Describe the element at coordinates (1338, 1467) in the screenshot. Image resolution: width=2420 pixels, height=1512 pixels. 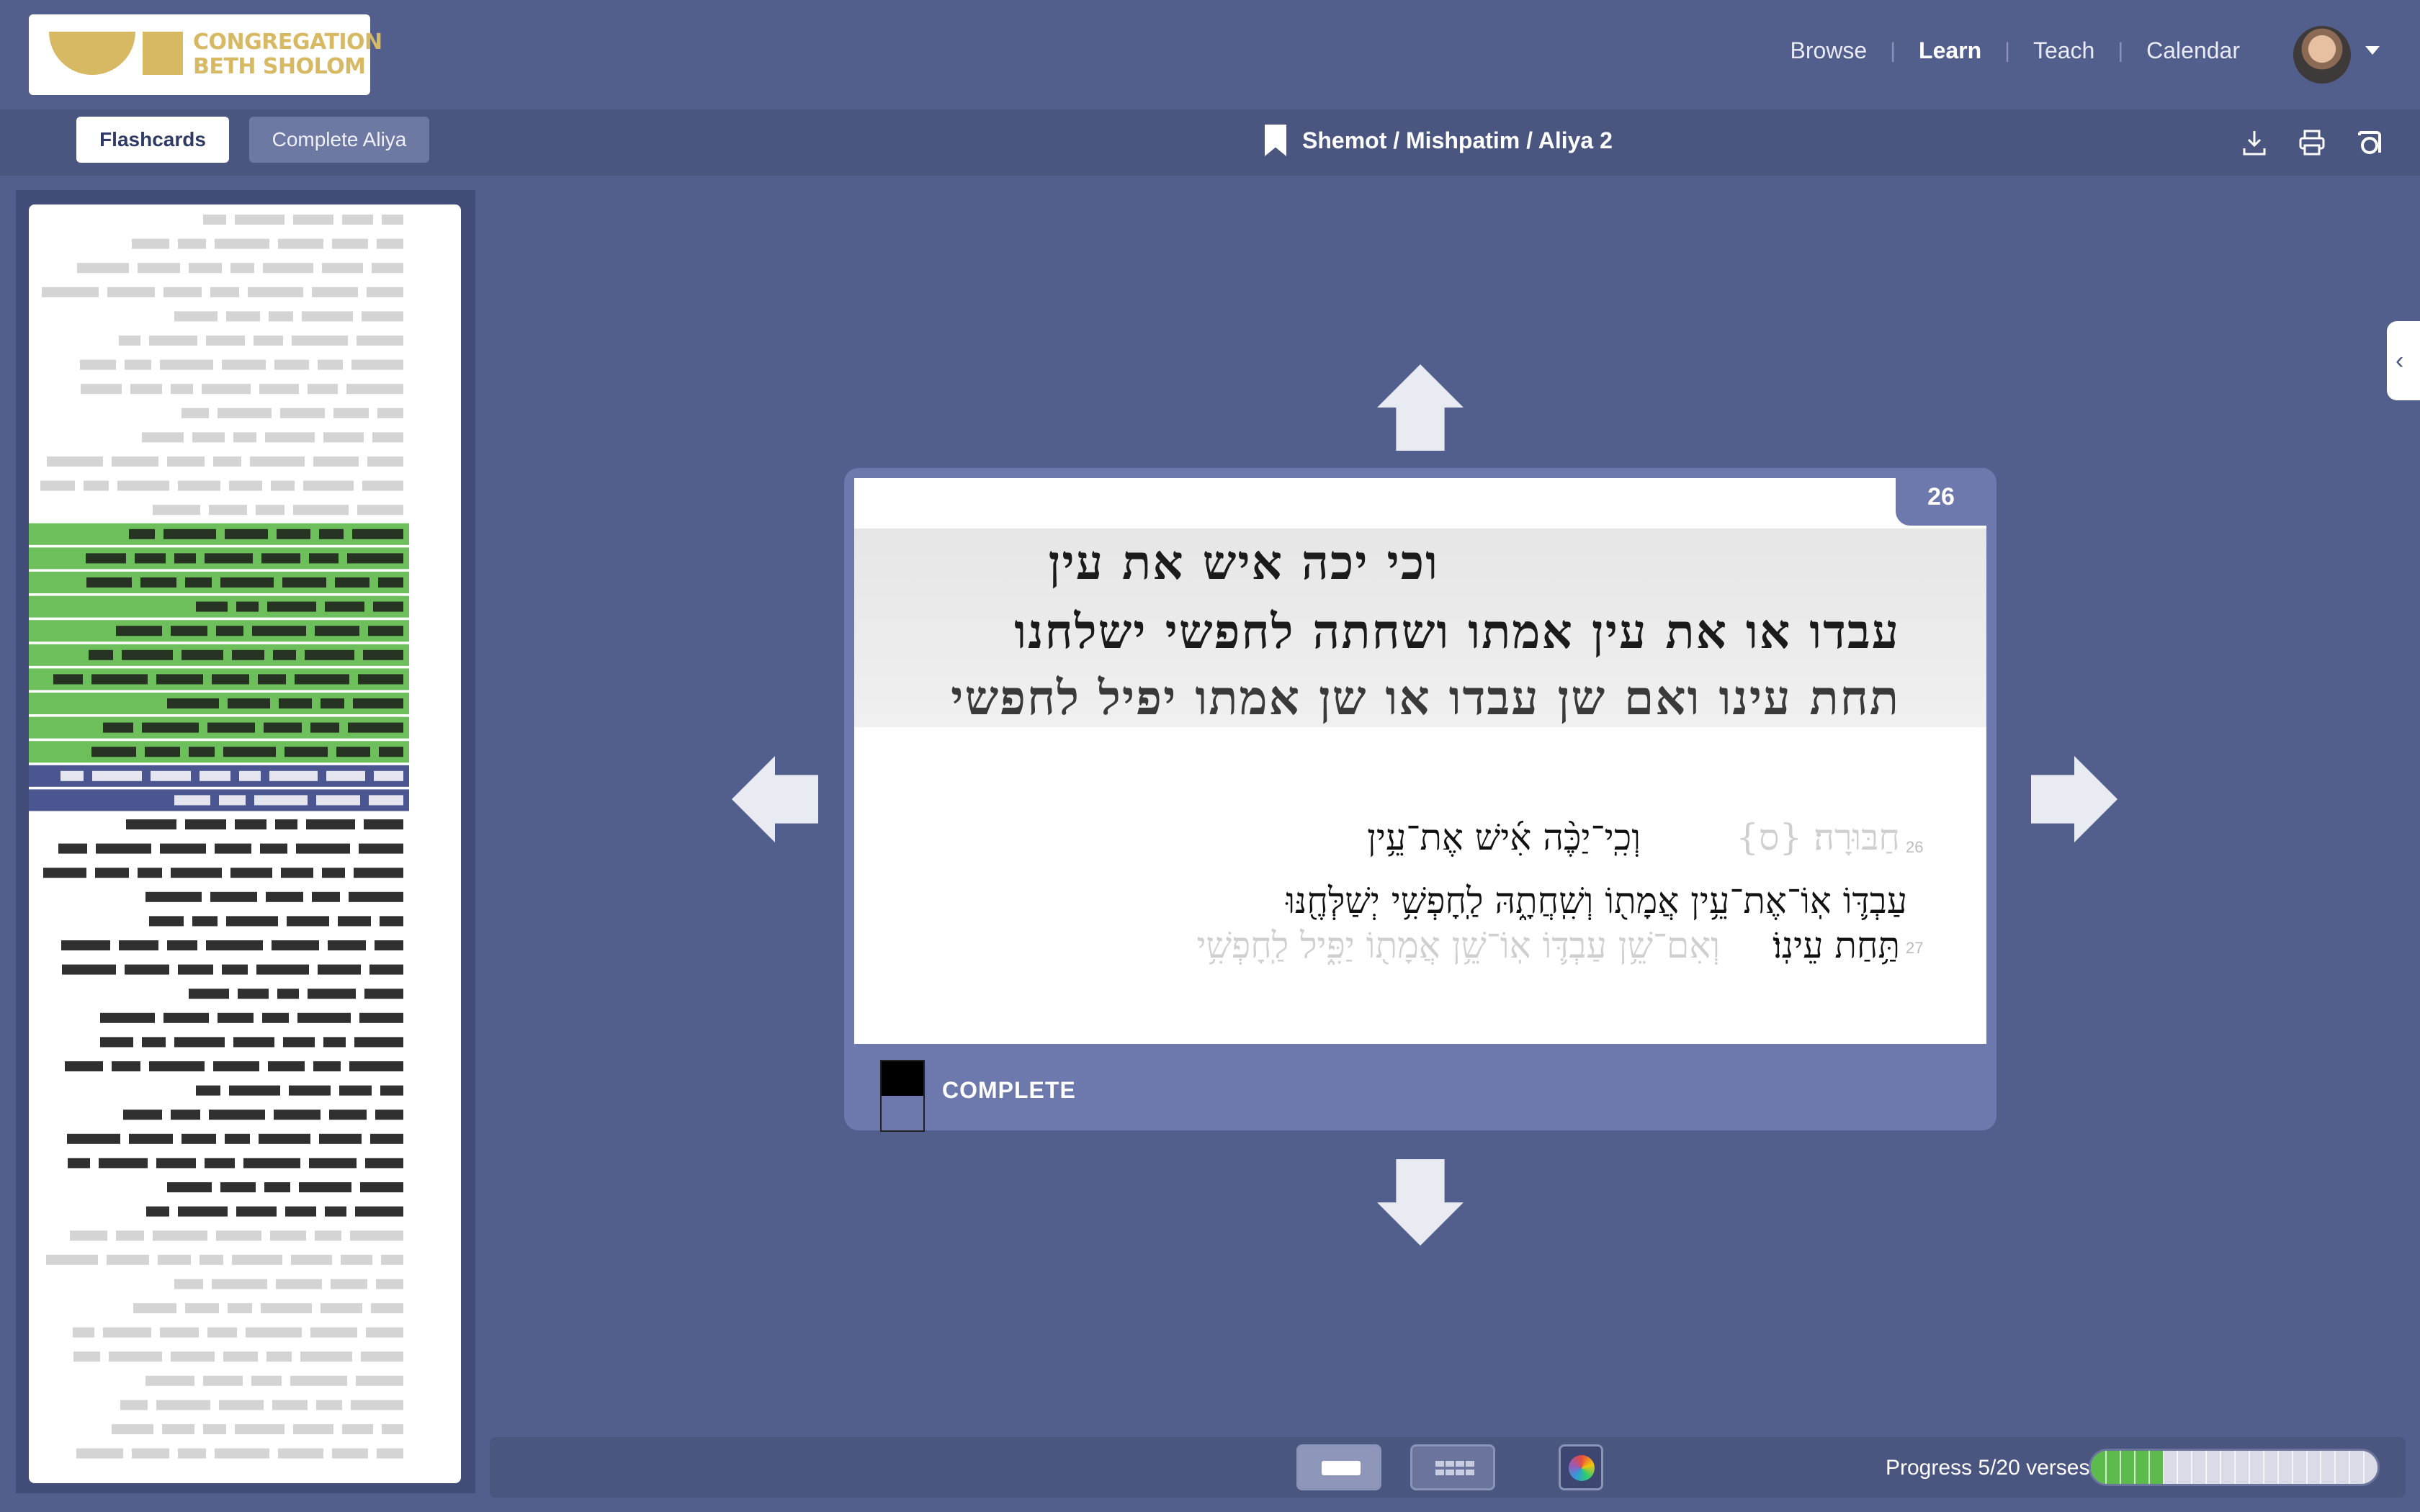
I see `single-card-view-button` at that location.